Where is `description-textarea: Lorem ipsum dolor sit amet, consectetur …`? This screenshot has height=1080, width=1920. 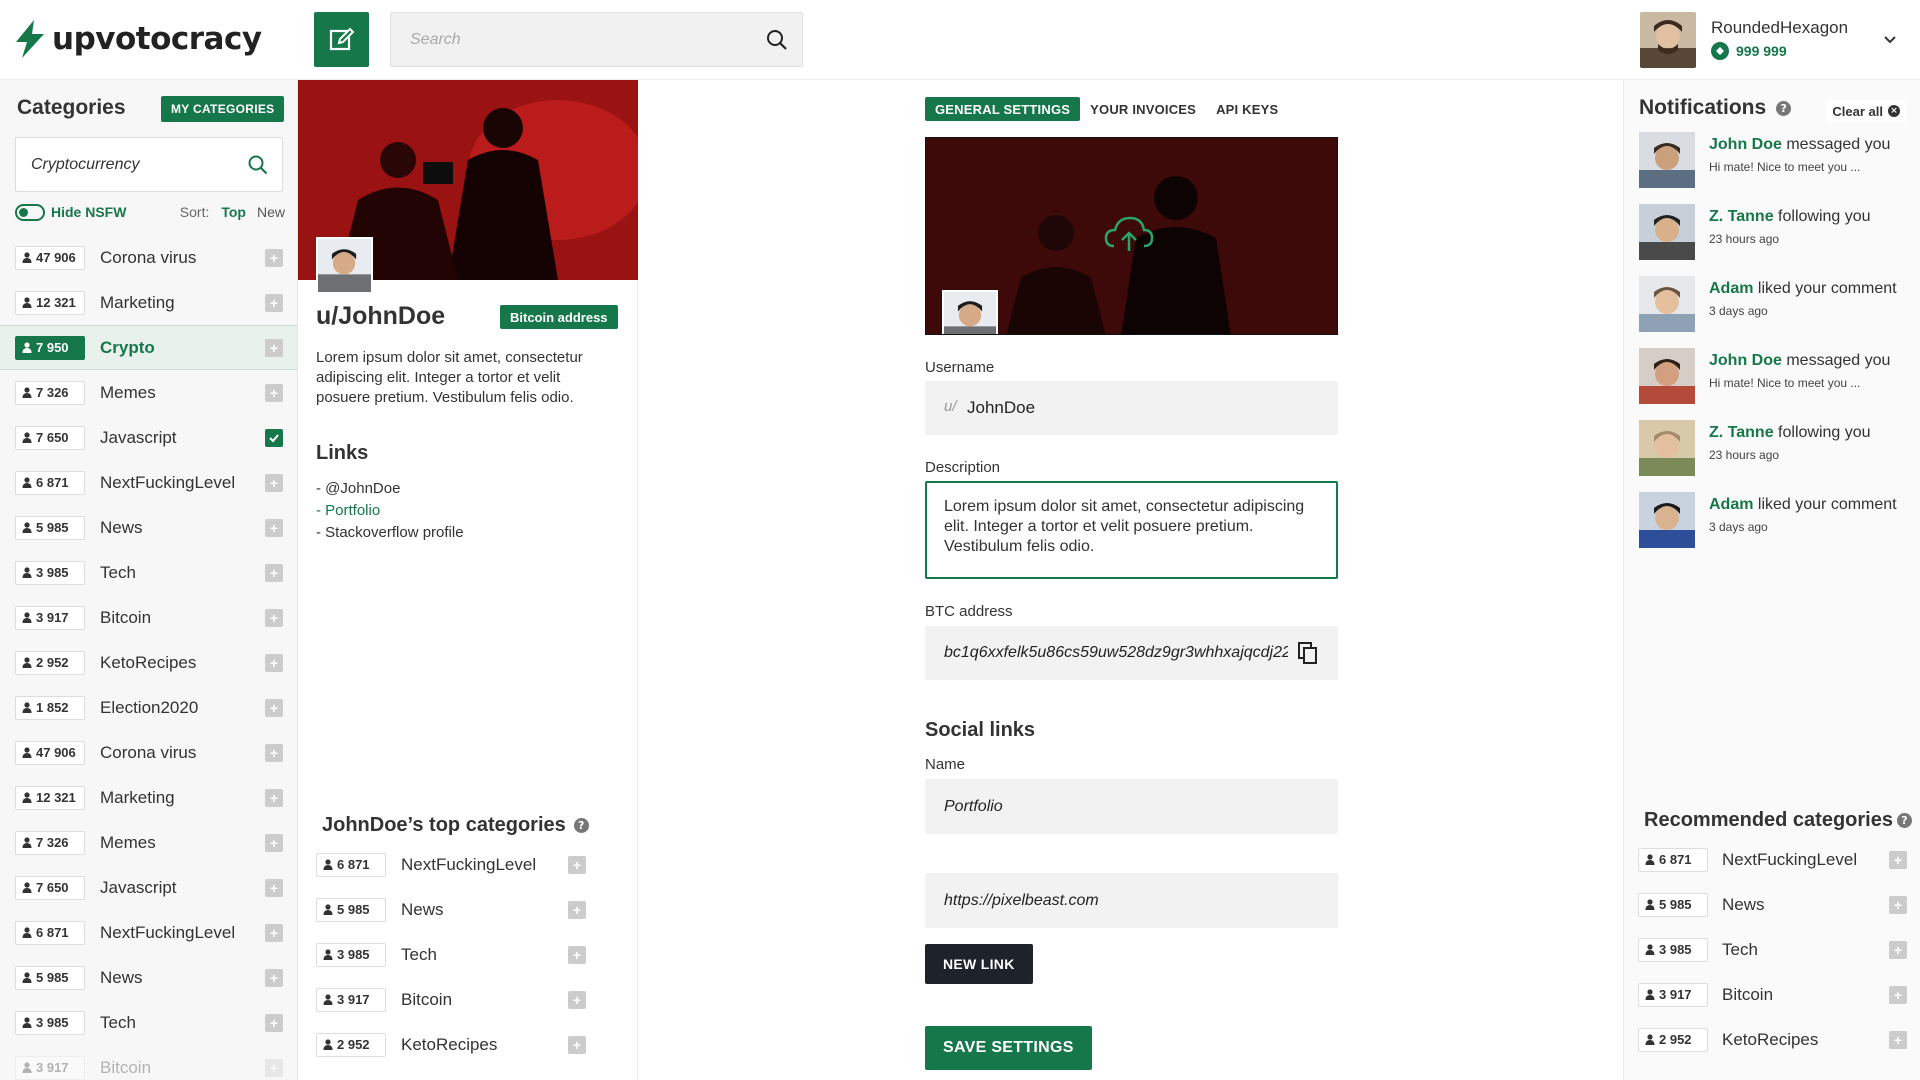 description-textarea: Lorem ipsum dolor sit amet, consectetur … is located at coordinates (1131, 530).